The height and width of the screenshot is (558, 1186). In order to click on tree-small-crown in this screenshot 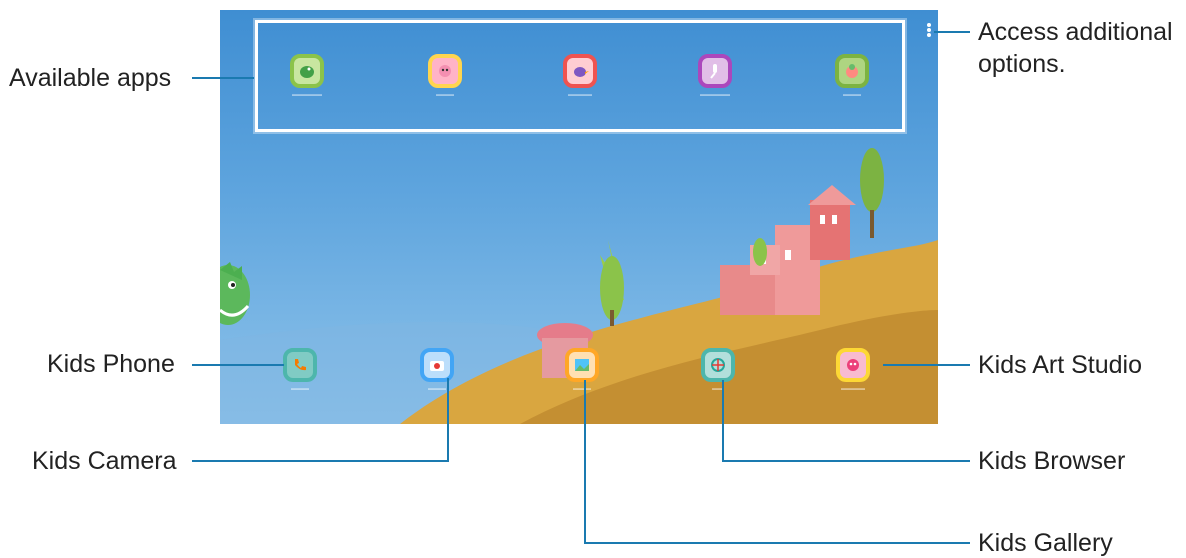, I will do `click(760, 252)`.